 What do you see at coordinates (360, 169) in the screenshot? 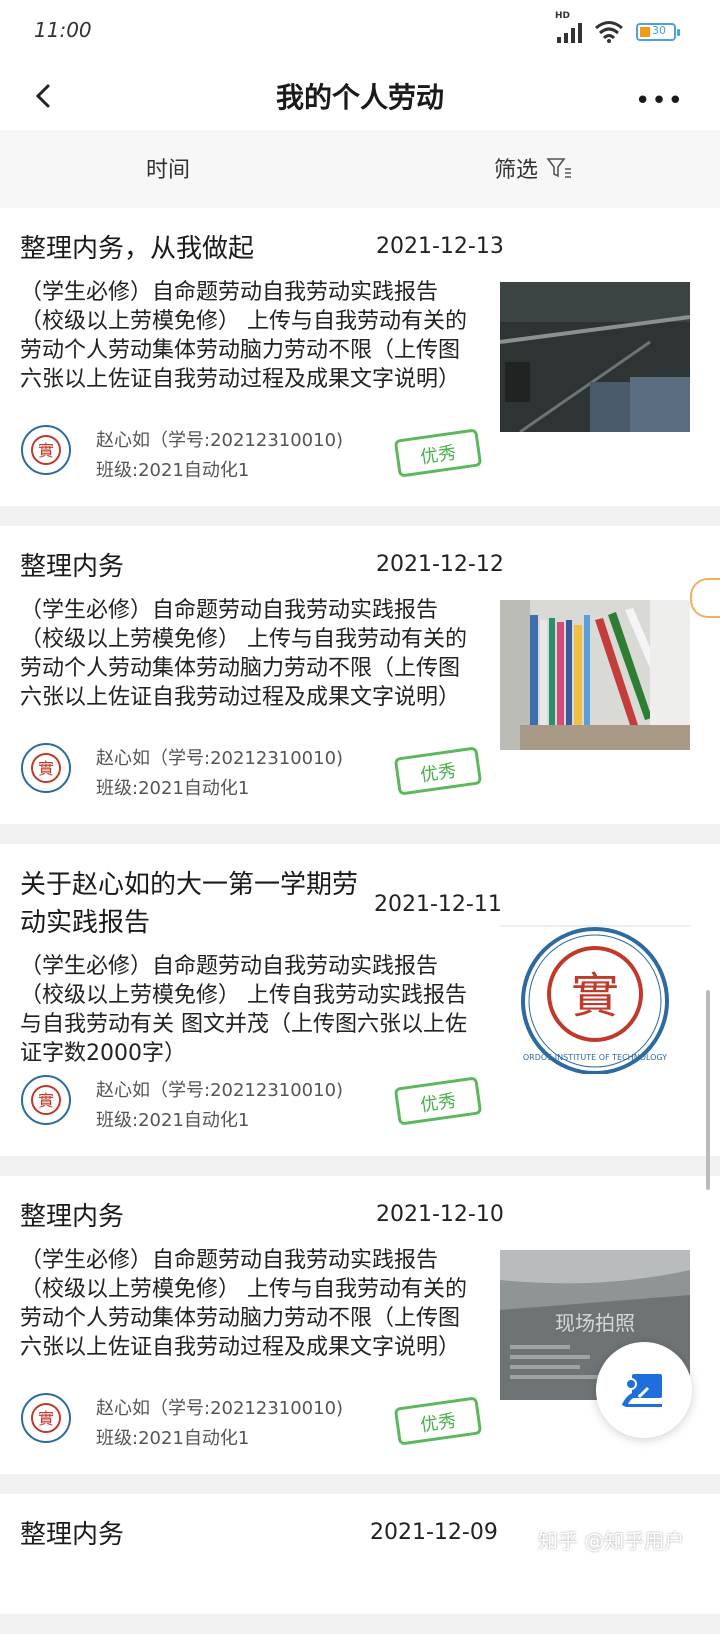
I see `filter-bar: 时间 筛选` at bounding box center [360, 169].